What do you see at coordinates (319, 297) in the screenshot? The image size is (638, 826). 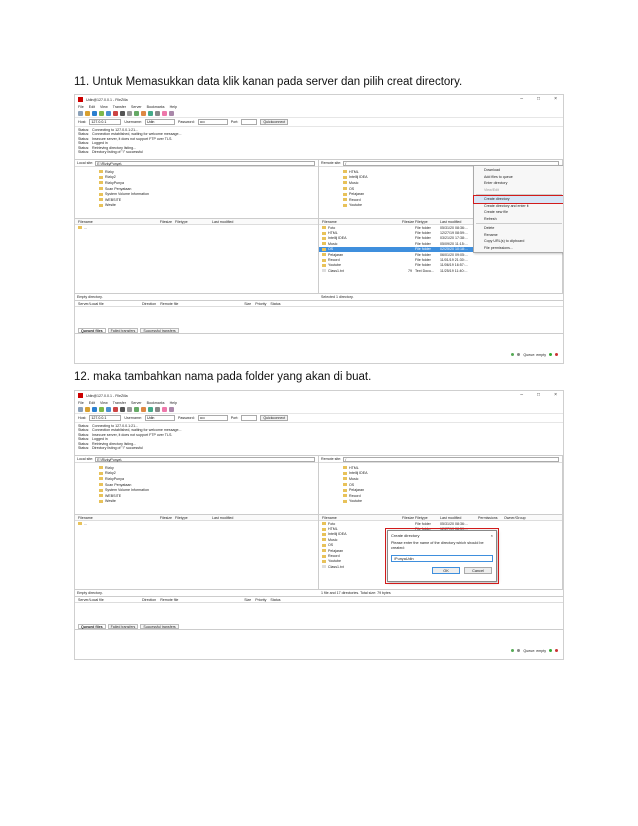 I see `pane-status-bar: Empty directory. Selected 1 directory.` at bounding box center [319, 297].